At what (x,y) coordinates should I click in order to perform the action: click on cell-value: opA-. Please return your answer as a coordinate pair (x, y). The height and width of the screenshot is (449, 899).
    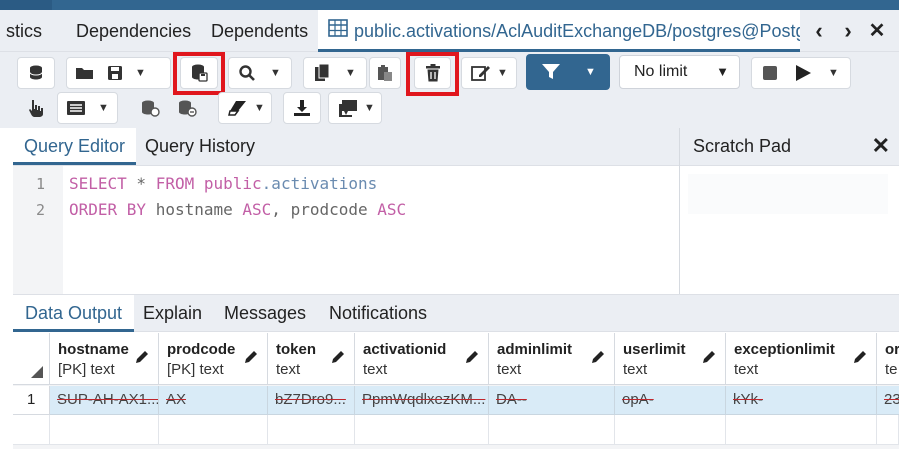
    Looking at the image, I should click on (638, 399).